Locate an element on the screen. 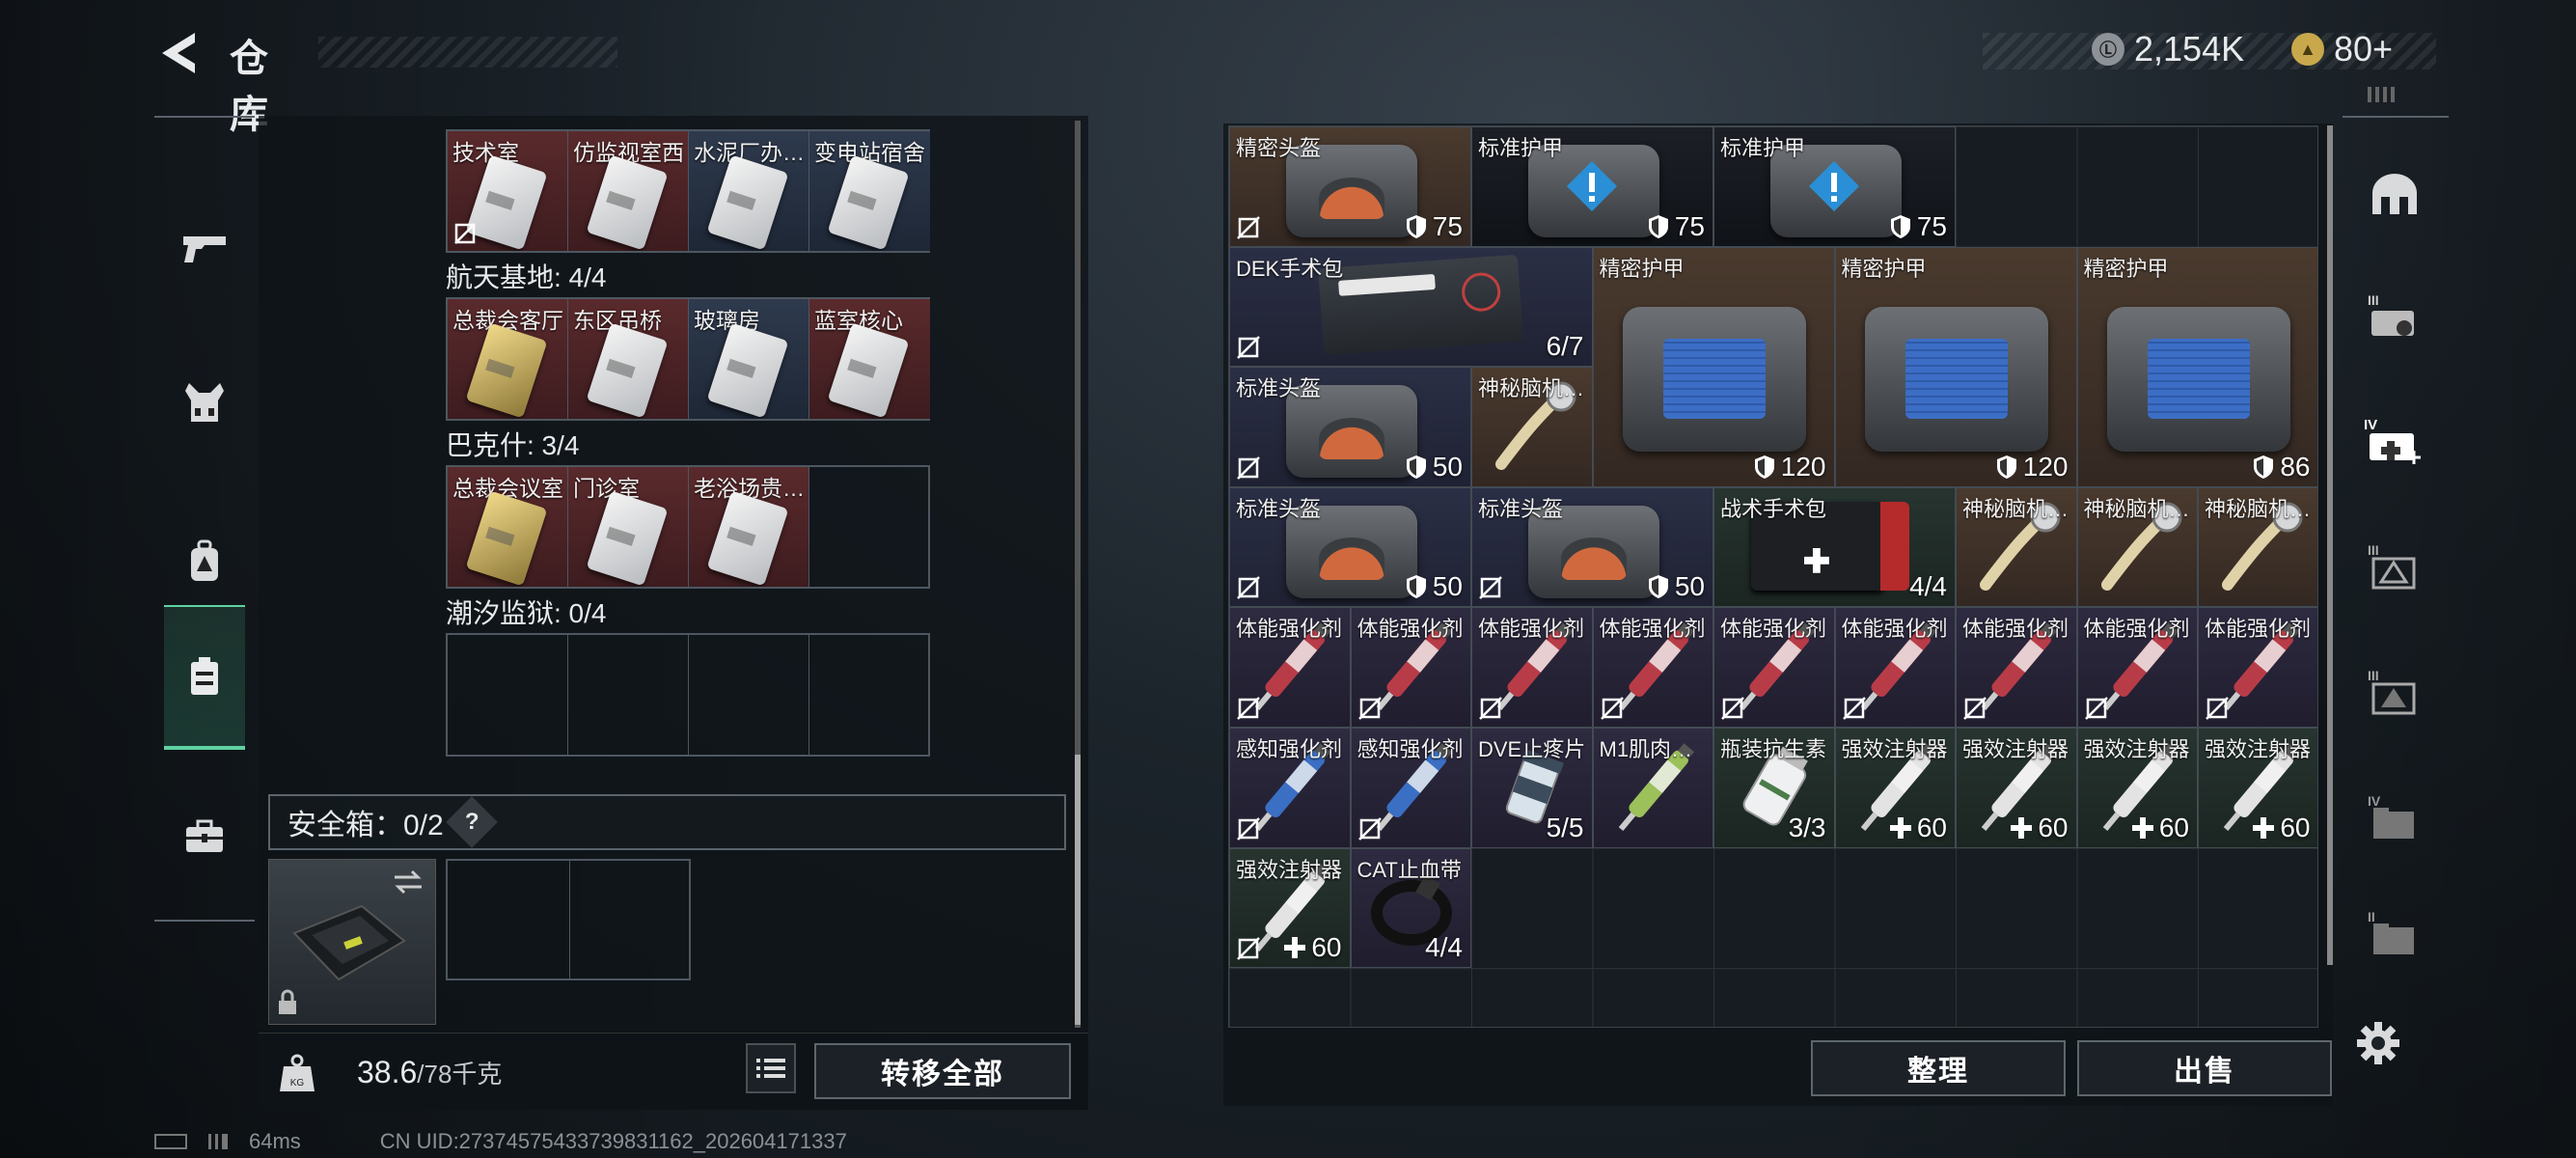 This screenshot has height=1158, width=2576. inventory-item: DVE止疼片 5/5 is located at coordinates (1532, 788).